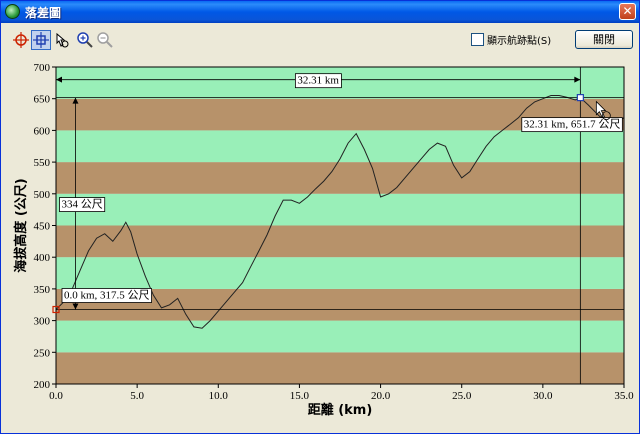 This screenshot has width=640, height=434. I want to click on x-tick-label: 10.0, so click(219, 396).